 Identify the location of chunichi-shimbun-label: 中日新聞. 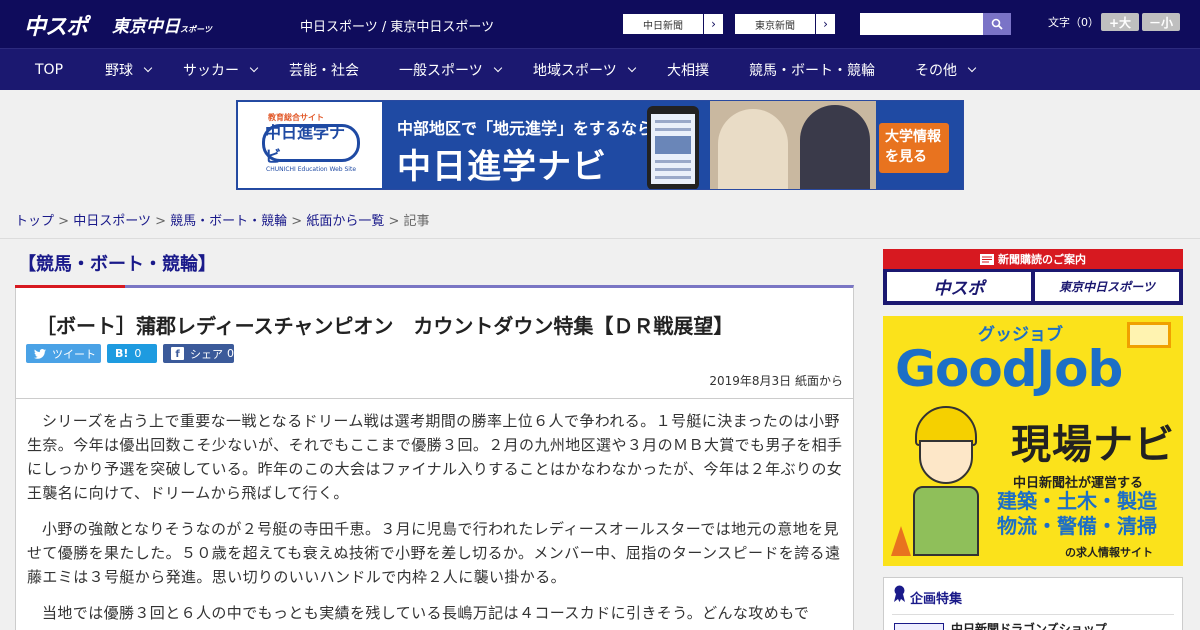
(663, 26).